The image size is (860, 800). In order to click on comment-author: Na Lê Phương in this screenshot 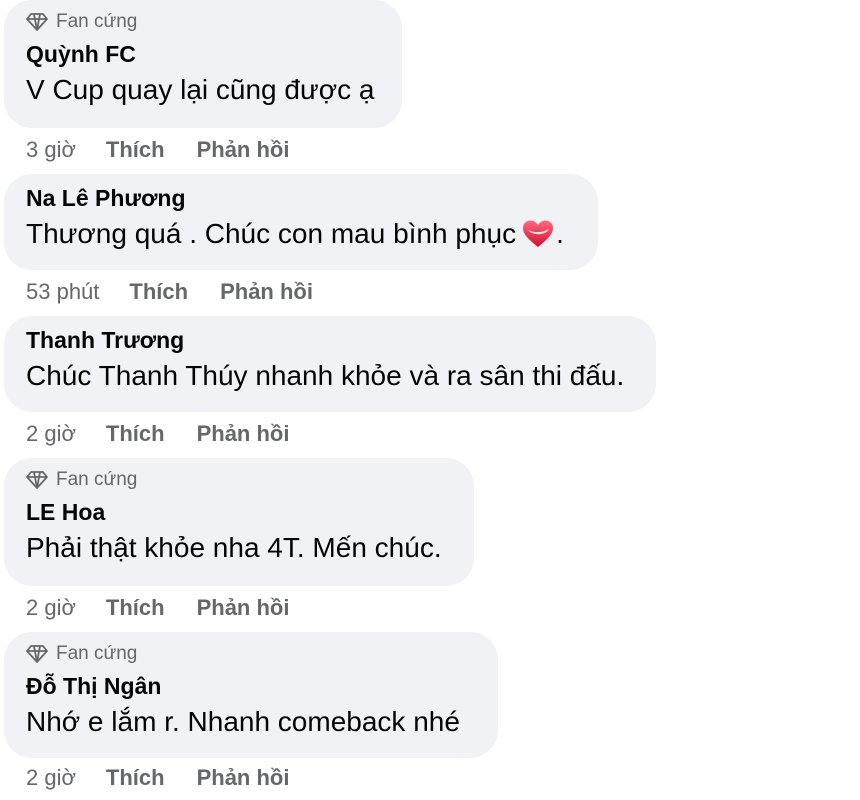, I will do `click(301, 198)`.